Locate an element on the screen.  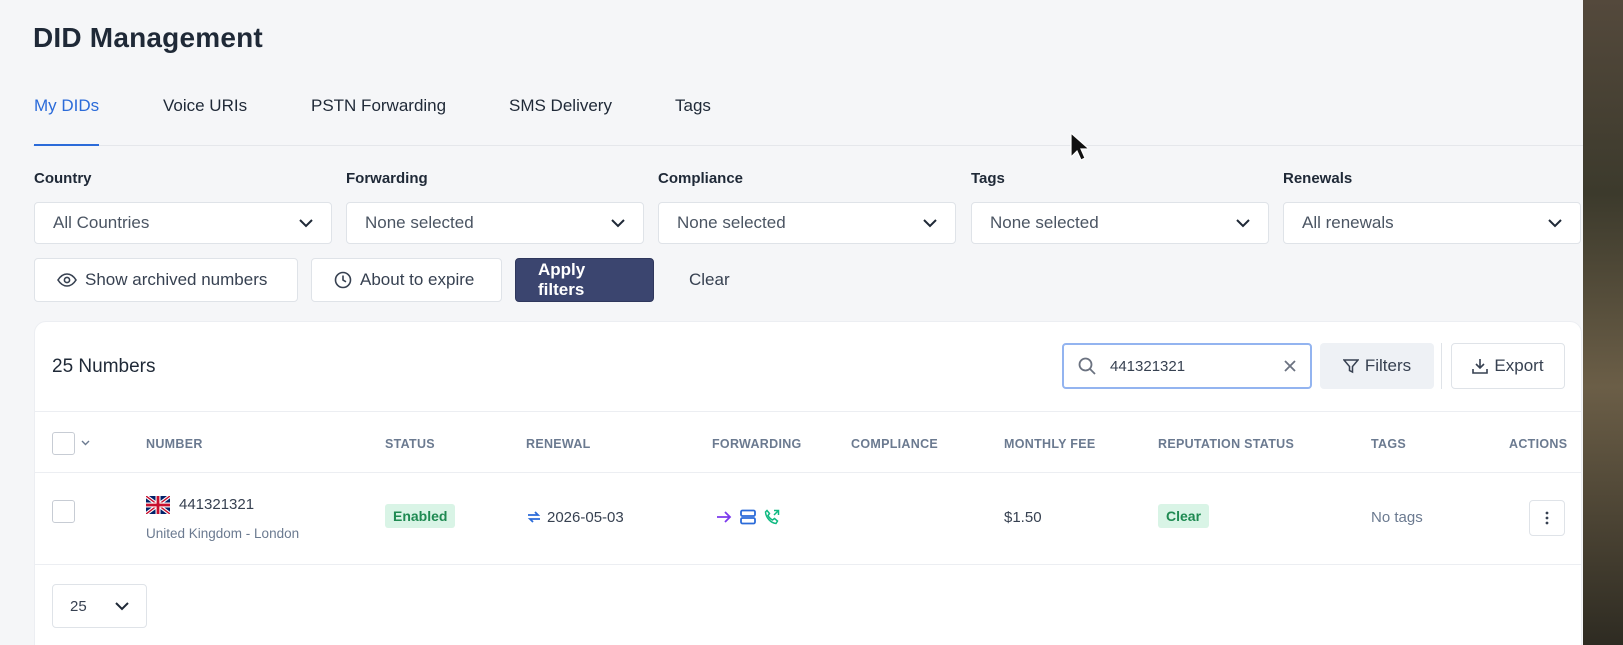
column-reputation-status: REPUTATION STATUS is located at coordinates (1226, 444).